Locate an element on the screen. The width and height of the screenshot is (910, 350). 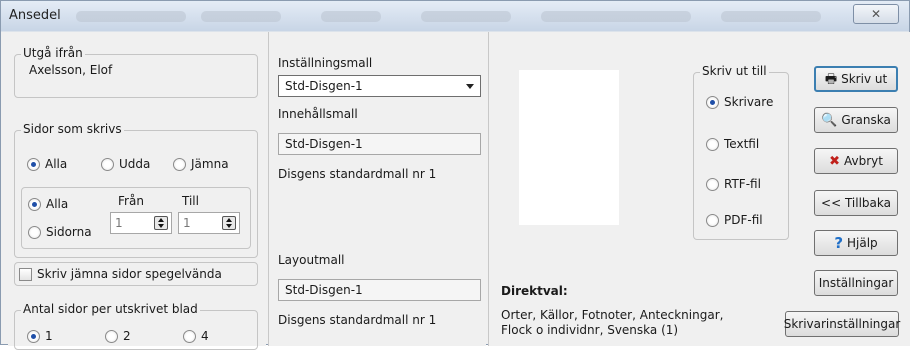
radio-antal-2-label: 2 is located at coordinates (127, 336).